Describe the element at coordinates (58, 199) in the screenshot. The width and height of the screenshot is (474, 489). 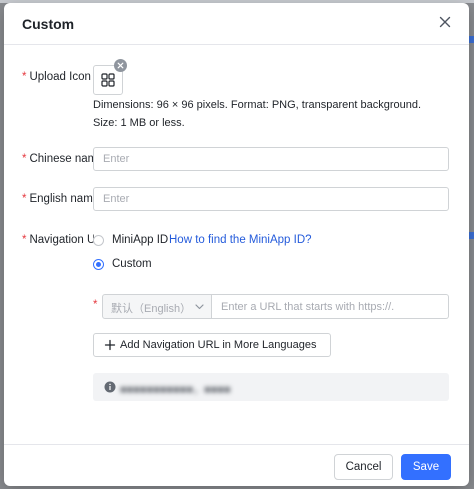
I see `english-name-label: * English name` at that location.